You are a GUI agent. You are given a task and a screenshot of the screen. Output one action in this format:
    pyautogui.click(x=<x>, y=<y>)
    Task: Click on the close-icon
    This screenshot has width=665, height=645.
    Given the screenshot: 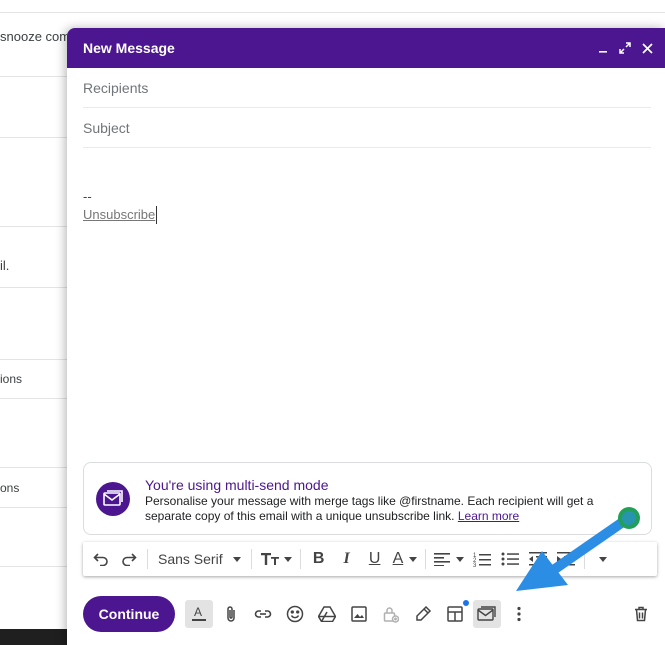 What is the action you would take?
    pyautogui.click(x=647, y=48)
    